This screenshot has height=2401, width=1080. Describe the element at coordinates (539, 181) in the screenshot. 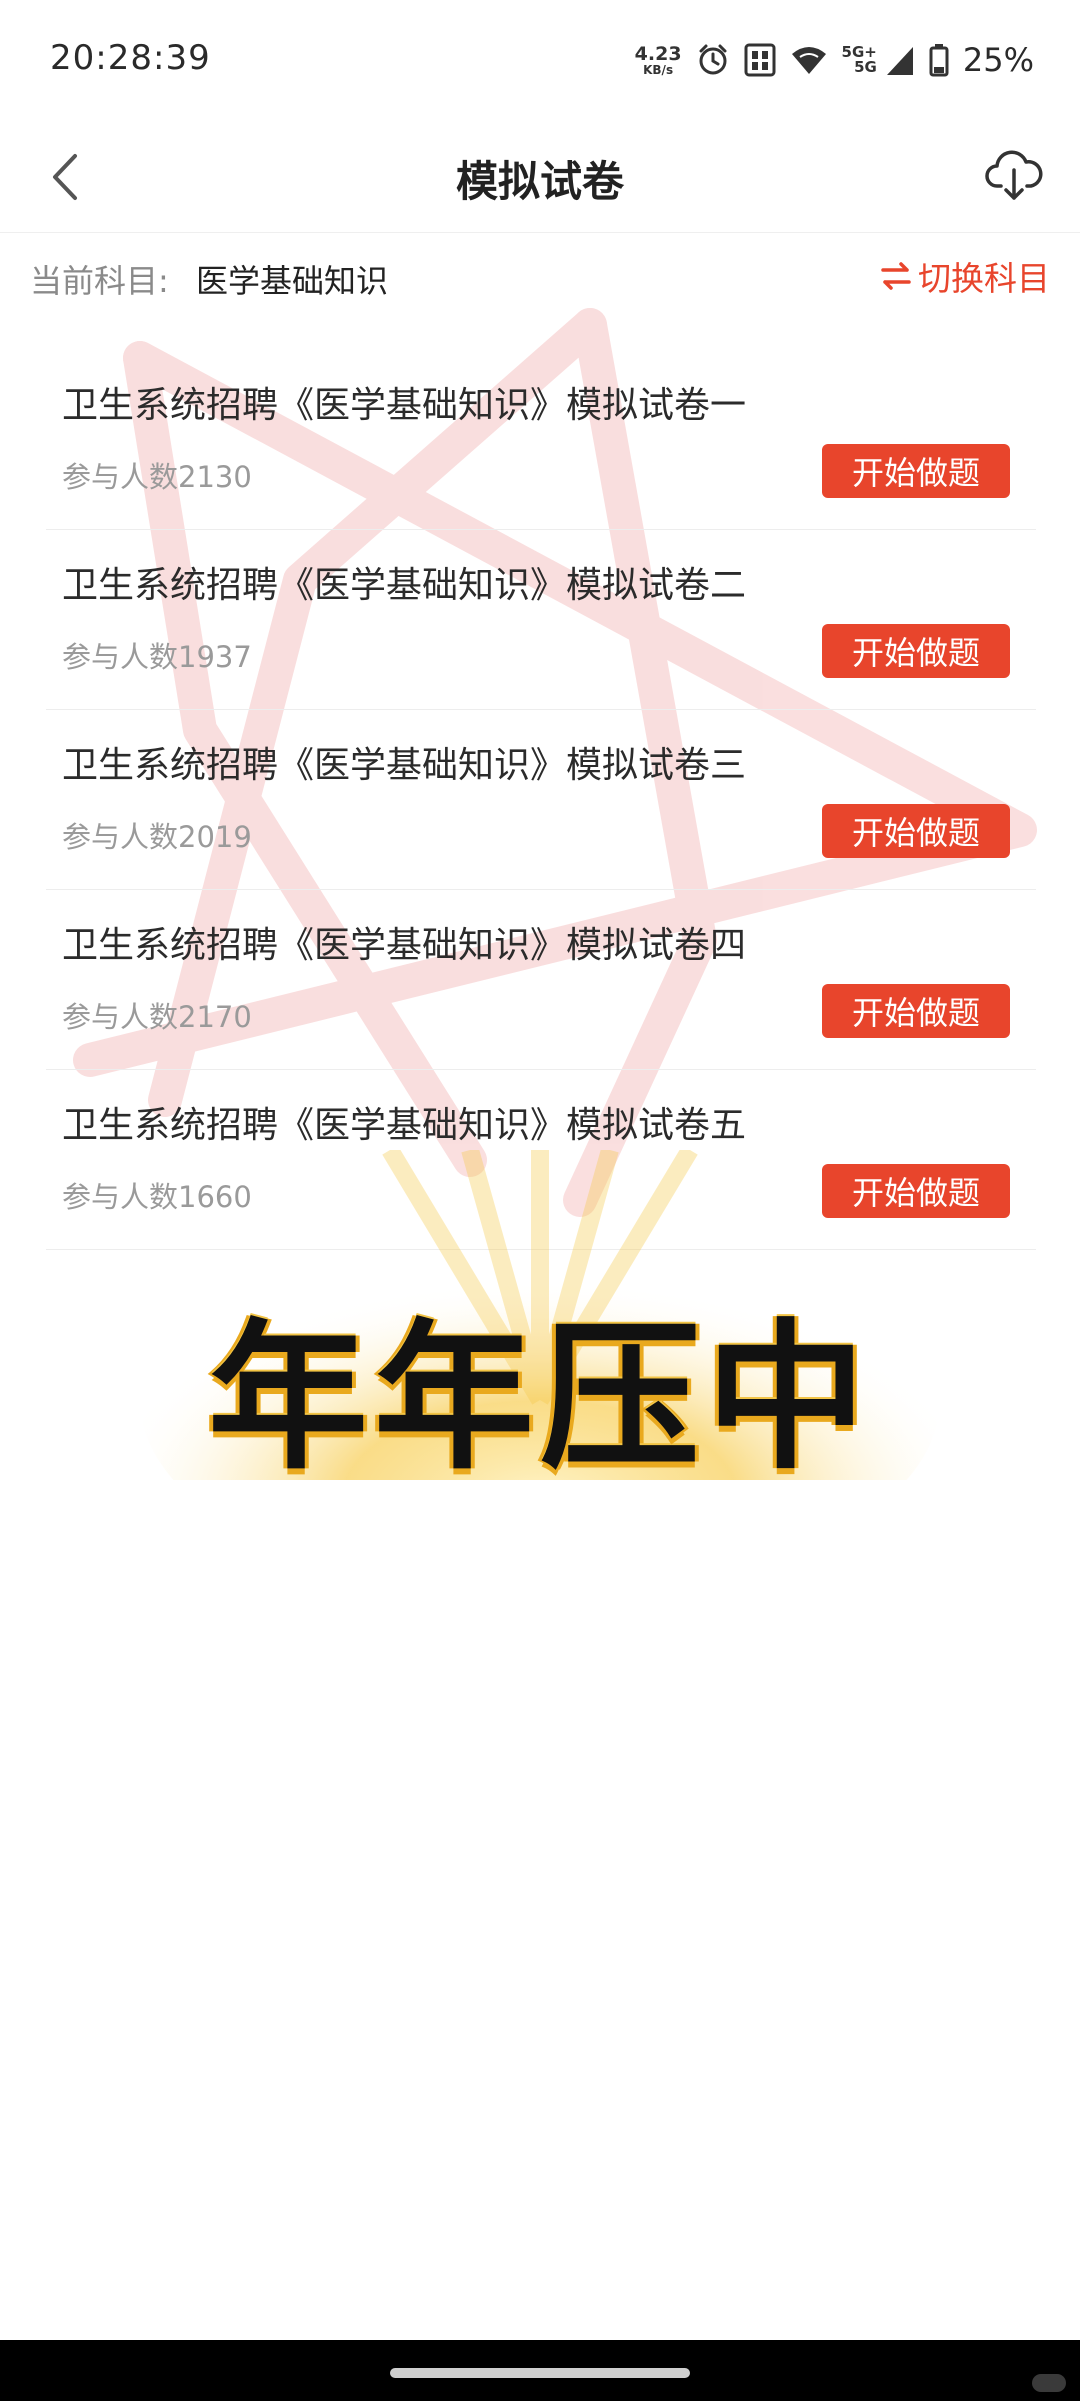

I see `page-title: 模拟试卷` at that location.